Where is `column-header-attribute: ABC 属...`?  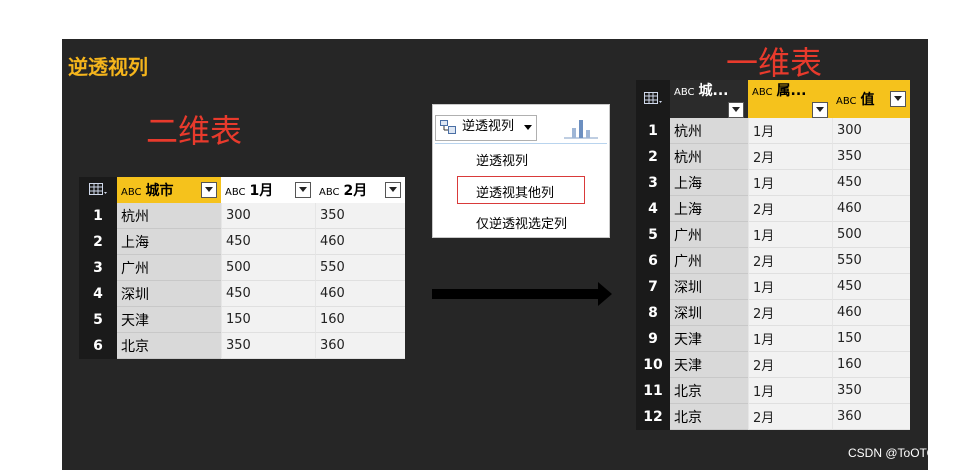
column-header-attribute: ABC 属... is located at coordinates (790, 99).